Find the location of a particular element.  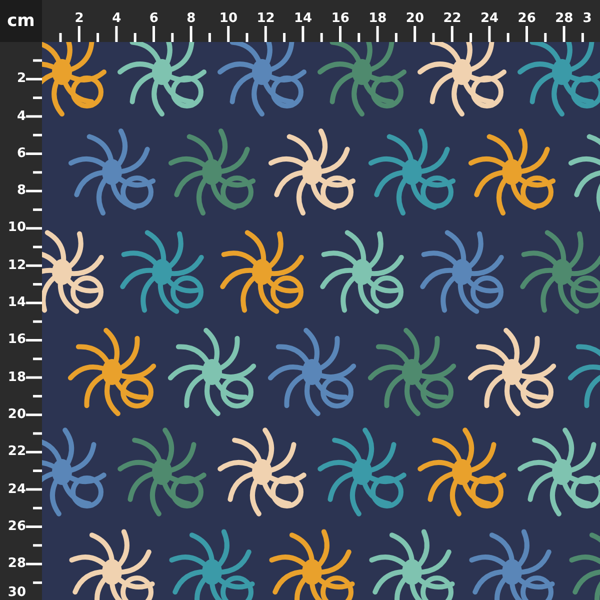

ruler-label: 30 is located at coordinates (17, 593).